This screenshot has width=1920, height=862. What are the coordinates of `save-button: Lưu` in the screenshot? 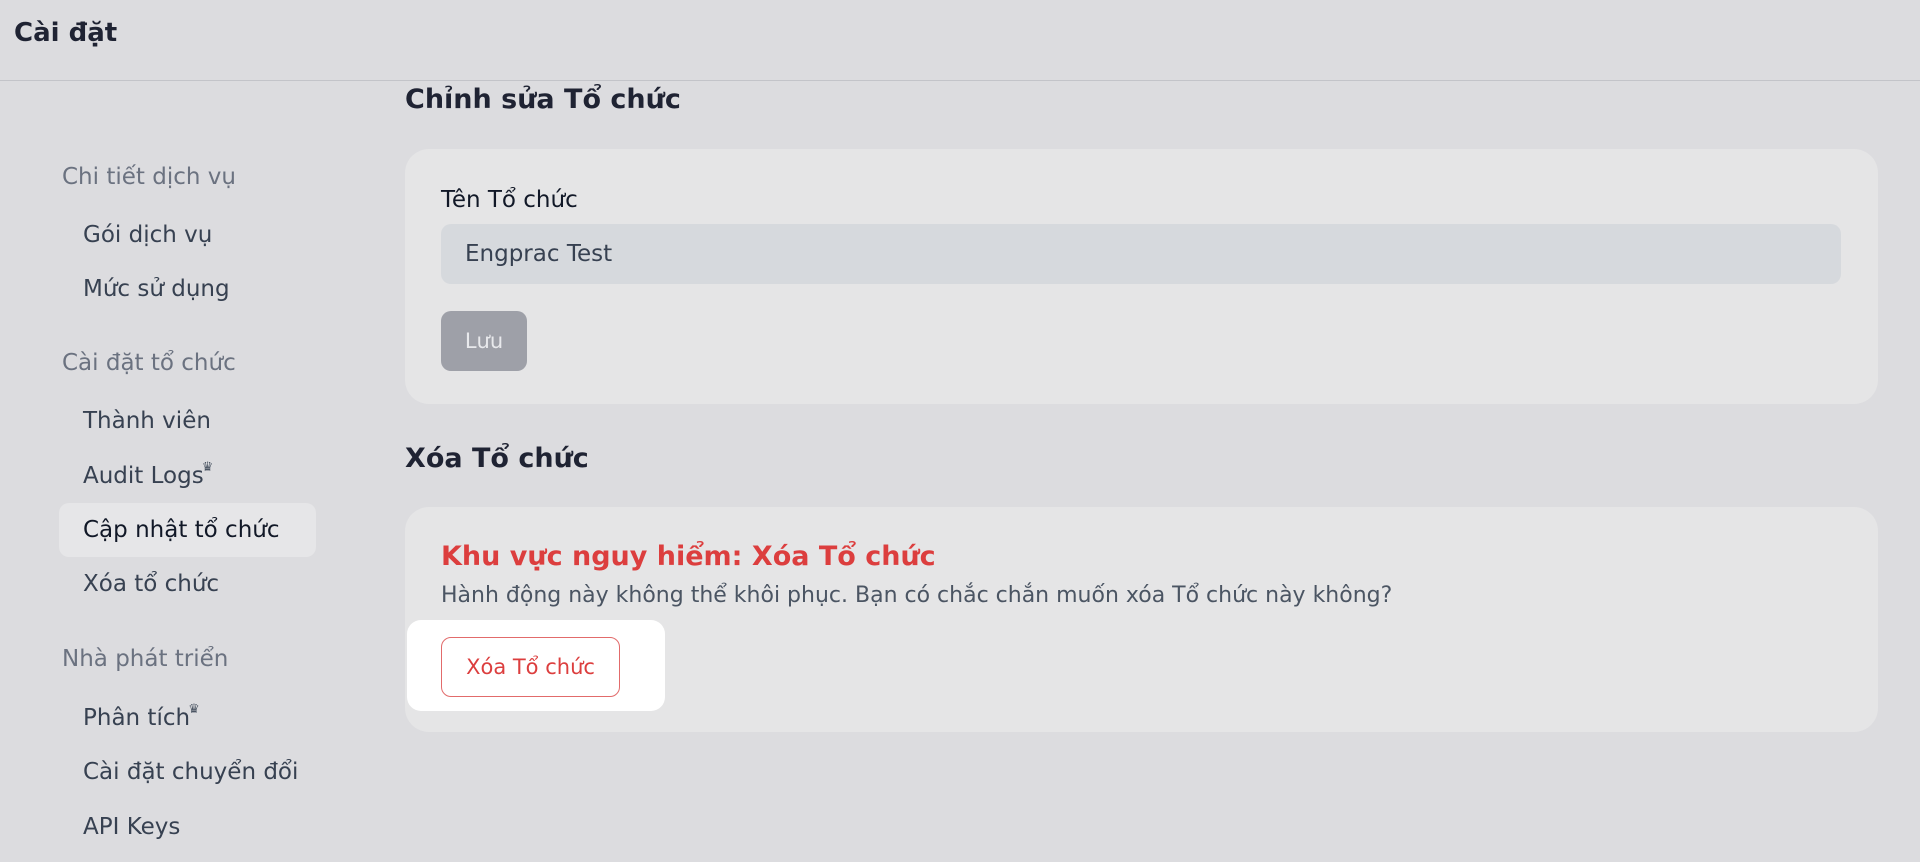 It's located at (484, 341).